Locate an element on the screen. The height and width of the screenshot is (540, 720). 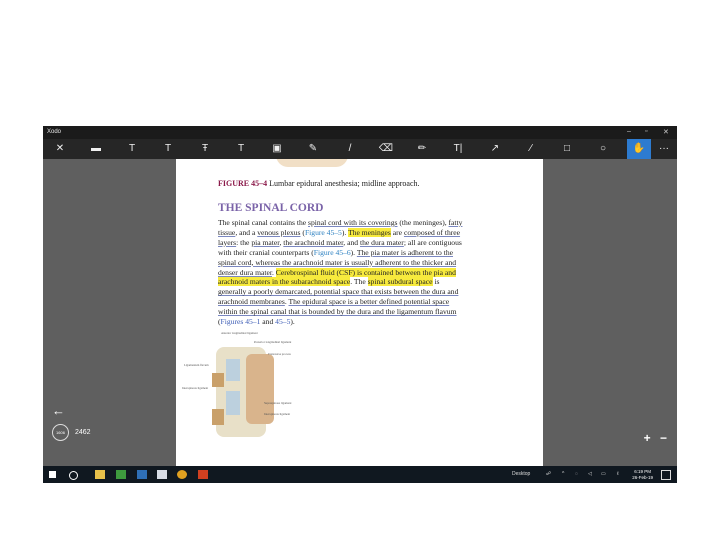
windows-start-icon is located at coordinates (52, 474).